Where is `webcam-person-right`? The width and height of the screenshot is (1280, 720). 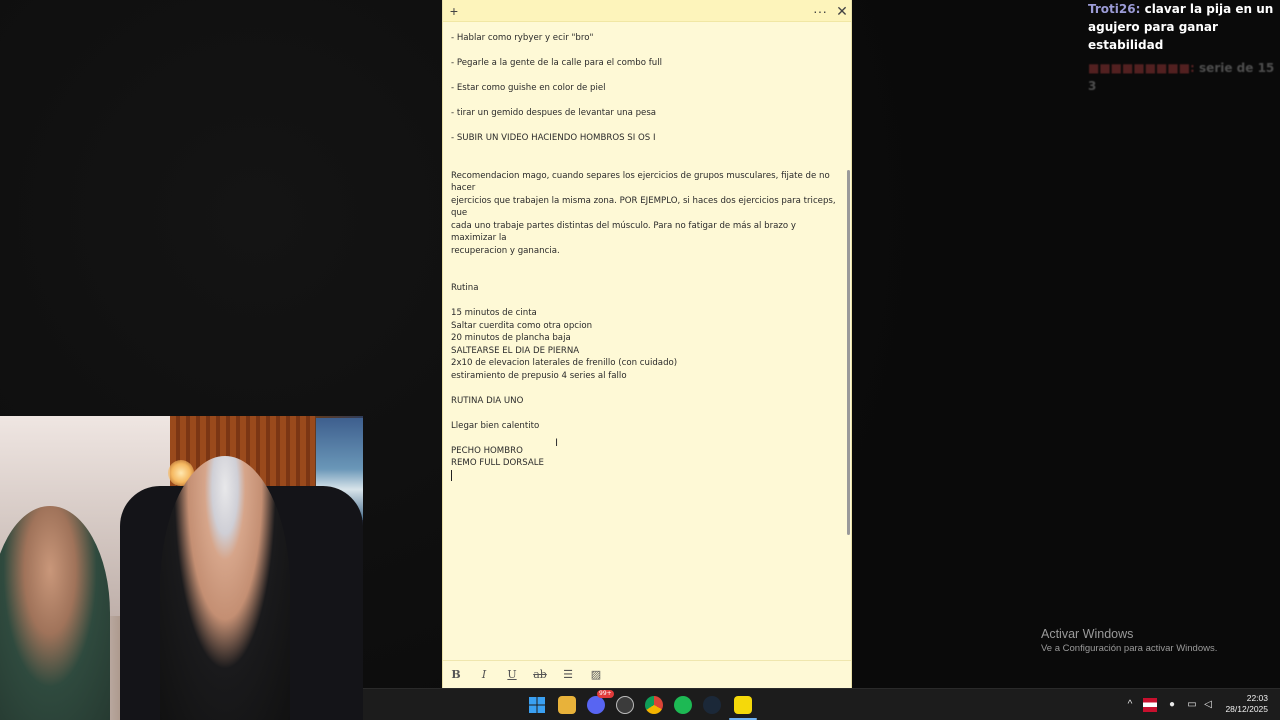 webcam-person-right is located at coordinates (225, 588).